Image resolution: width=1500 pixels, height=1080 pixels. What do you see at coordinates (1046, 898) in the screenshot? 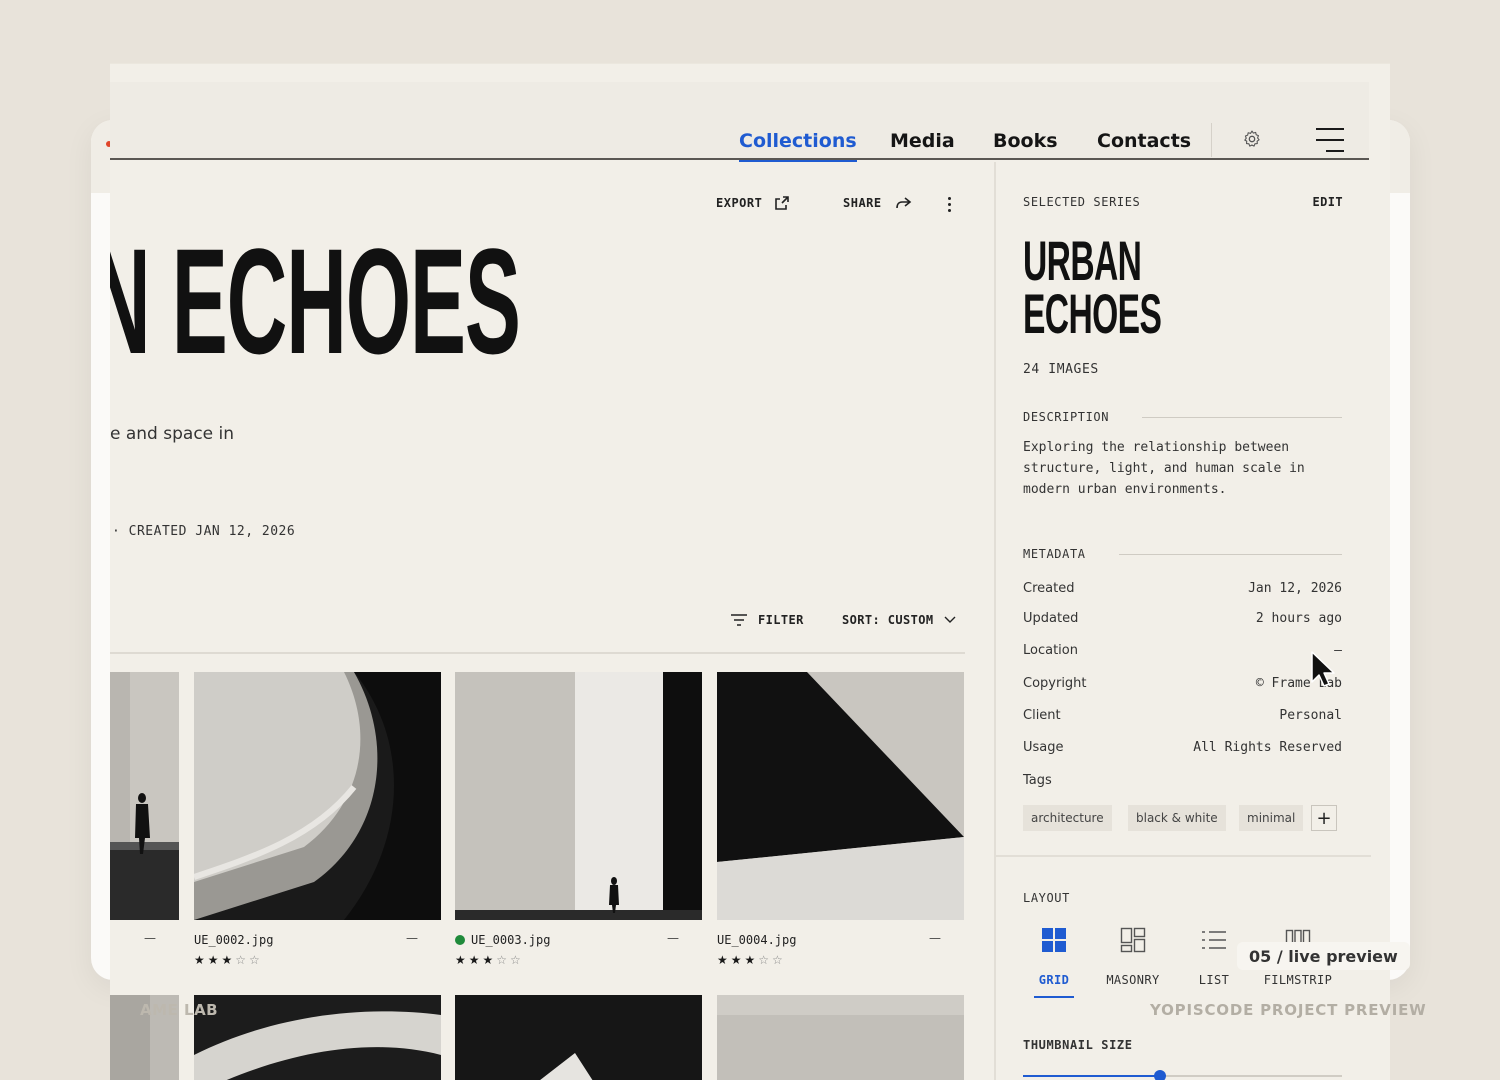
I see `layout-label: LAYOUT` at bounding box center [1046, 898].